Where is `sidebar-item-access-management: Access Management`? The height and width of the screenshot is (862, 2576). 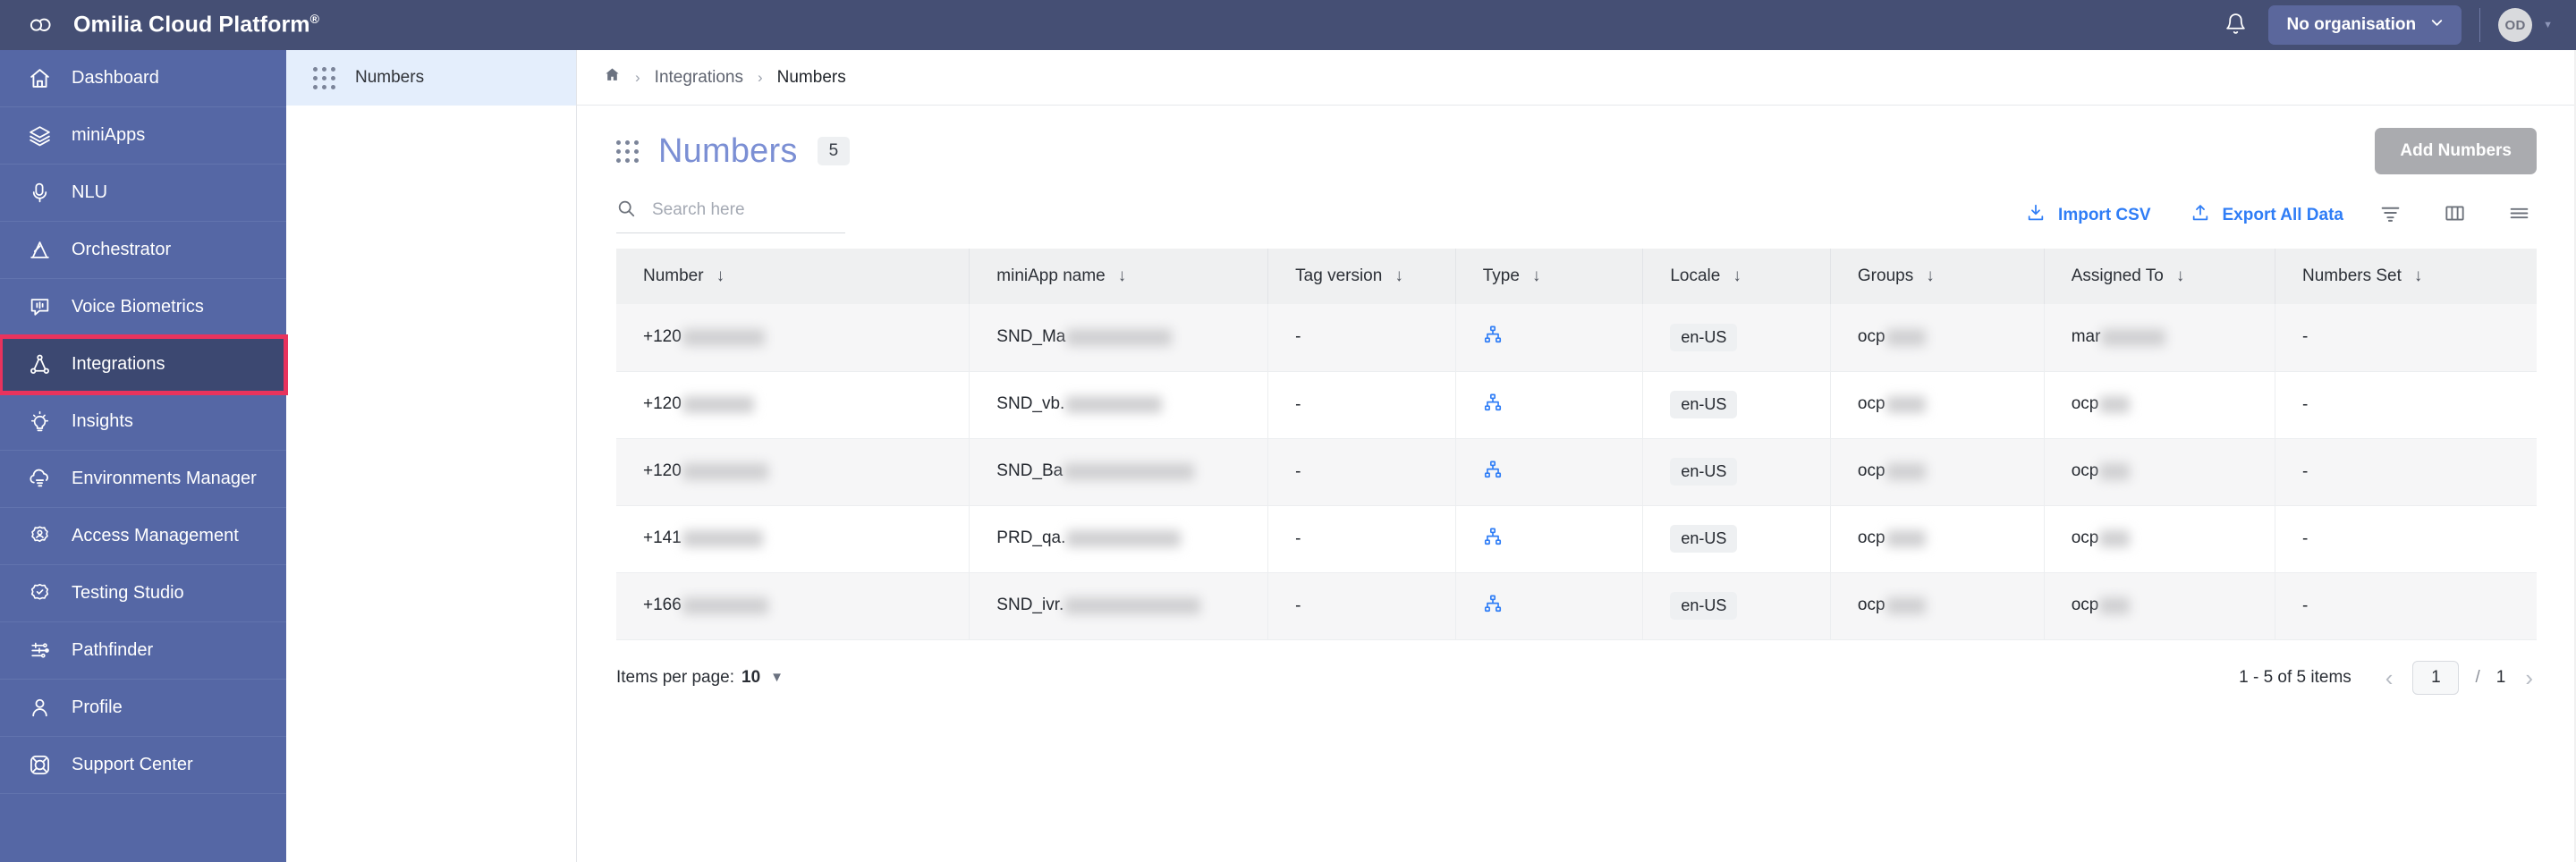
sidebar-item-access-management: Access Management is located at coordinates (143, 536).